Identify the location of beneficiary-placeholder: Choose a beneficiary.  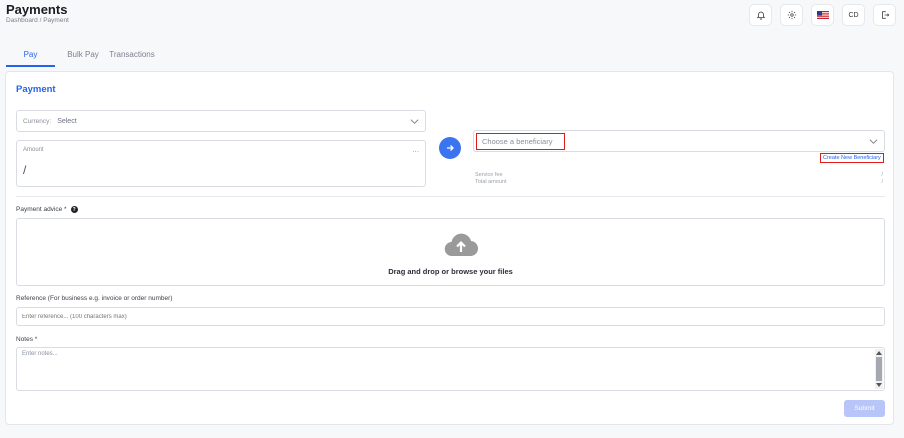
(520, 141).